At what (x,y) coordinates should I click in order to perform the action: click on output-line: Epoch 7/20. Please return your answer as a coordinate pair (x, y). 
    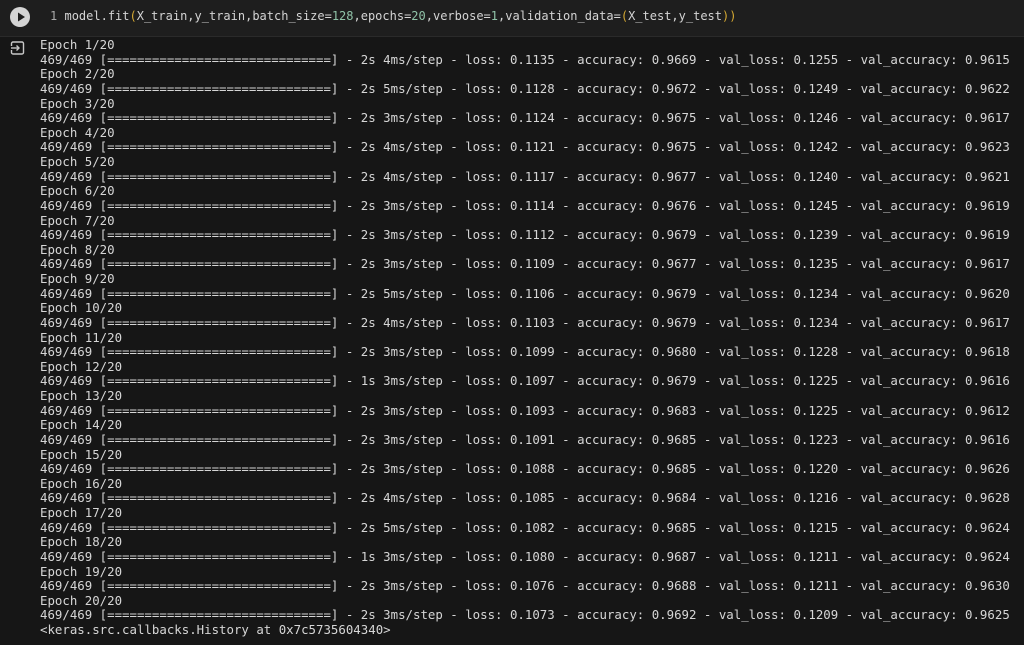
    Looking at the image, I should click on (77, 220).